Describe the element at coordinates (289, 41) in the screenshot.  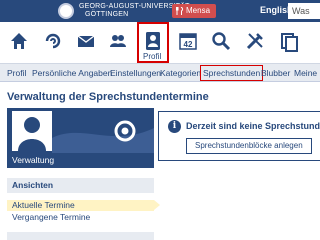
I see `files-icon` at that location.